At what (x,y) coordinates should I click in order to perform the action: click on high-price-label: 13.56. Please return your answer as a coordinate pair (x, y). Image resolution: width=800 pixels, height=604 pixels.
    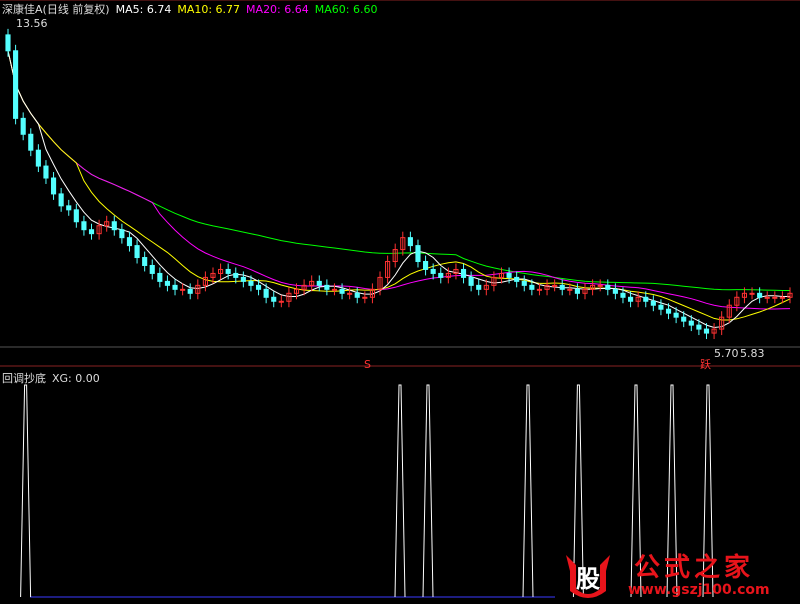
    Looking at the image, I should click on (32, 23).